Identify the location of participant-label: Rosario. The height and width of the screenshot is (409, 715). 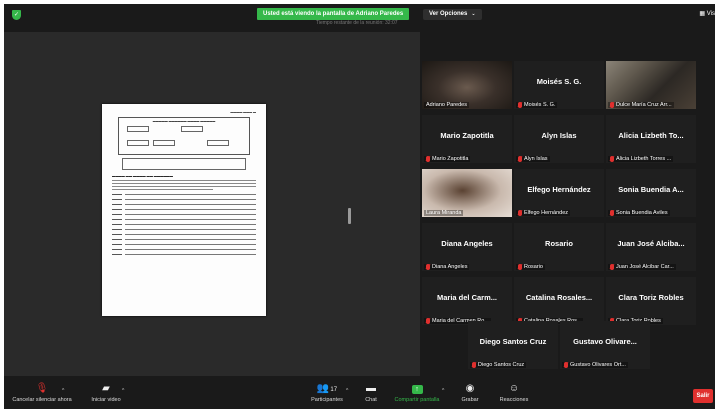
(530, 267).